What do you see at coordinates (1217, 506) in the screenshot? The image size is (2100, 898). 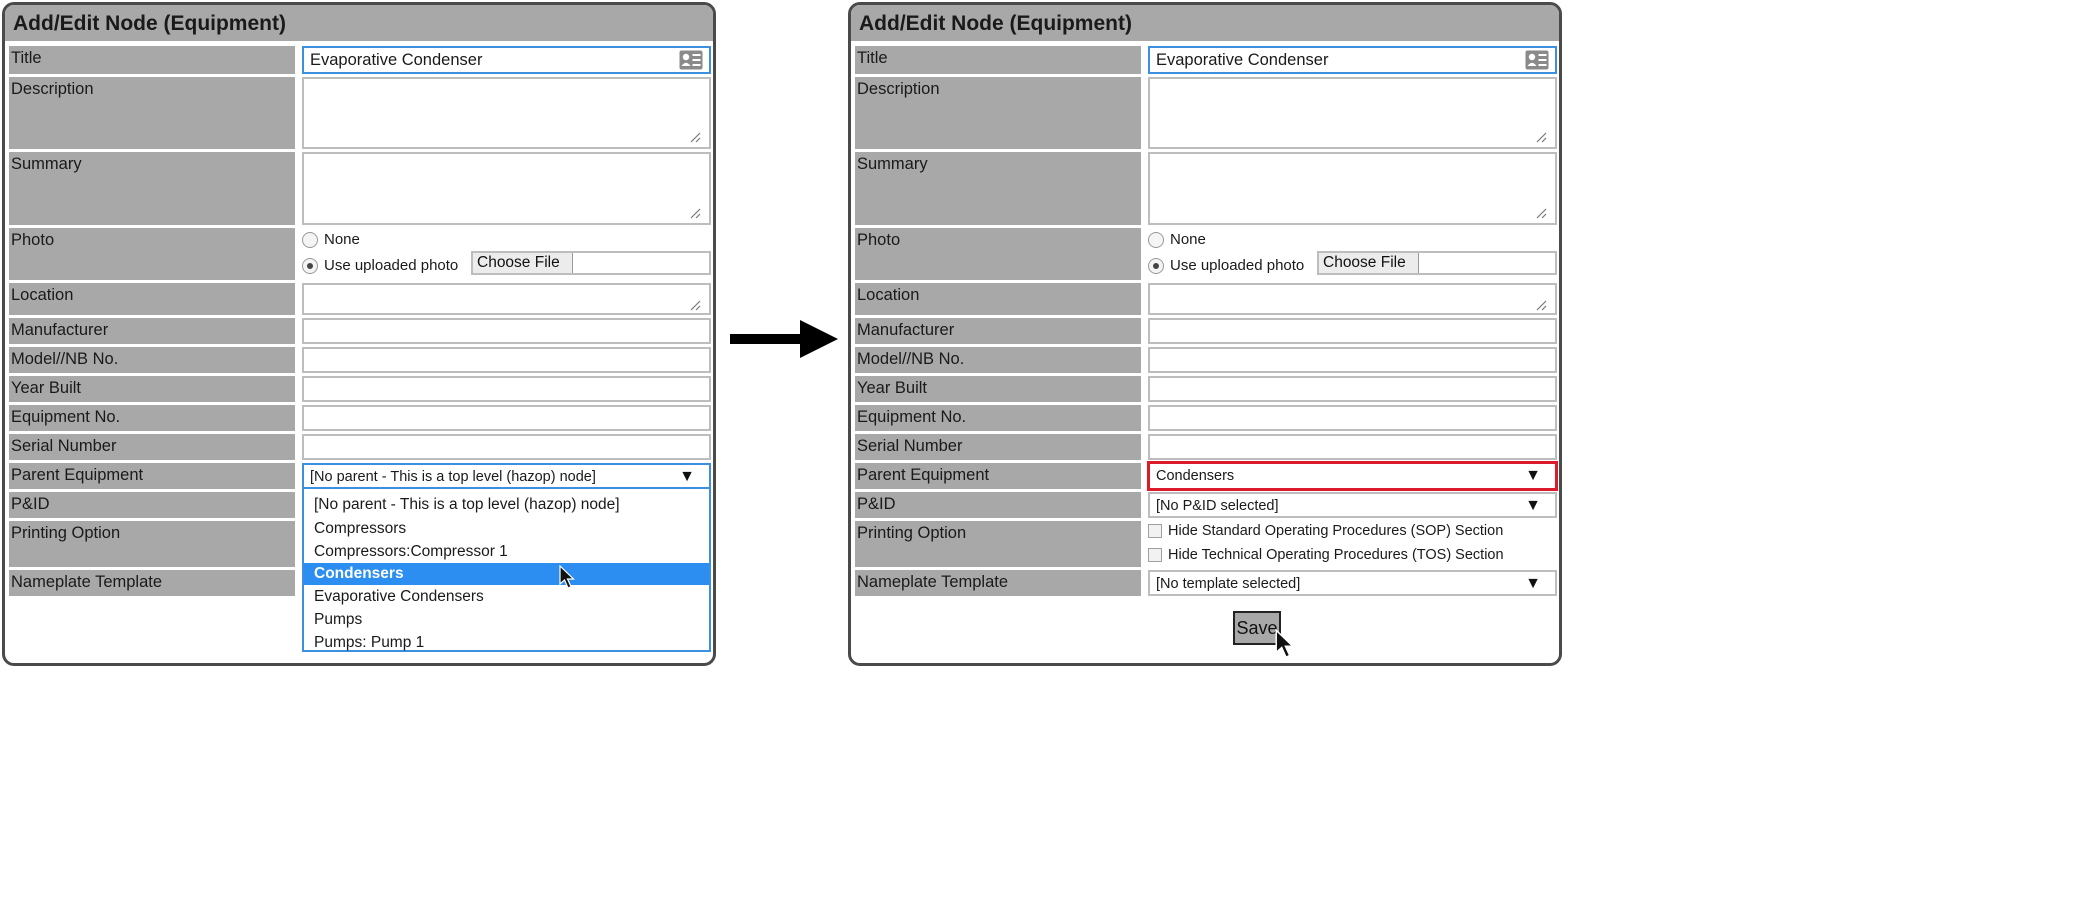 I see `pid-value: [No P&ID selected]` at bounding box center [1217, 506].